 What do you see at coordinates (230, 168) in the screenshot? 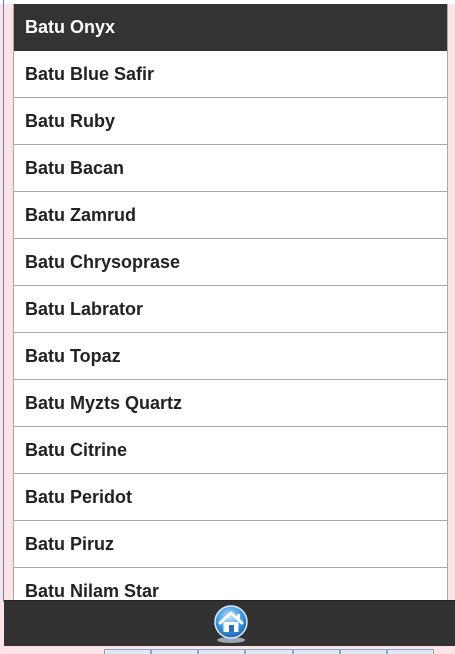
I see `list-item: Batu Bacan` at bounding box center [230, 168].